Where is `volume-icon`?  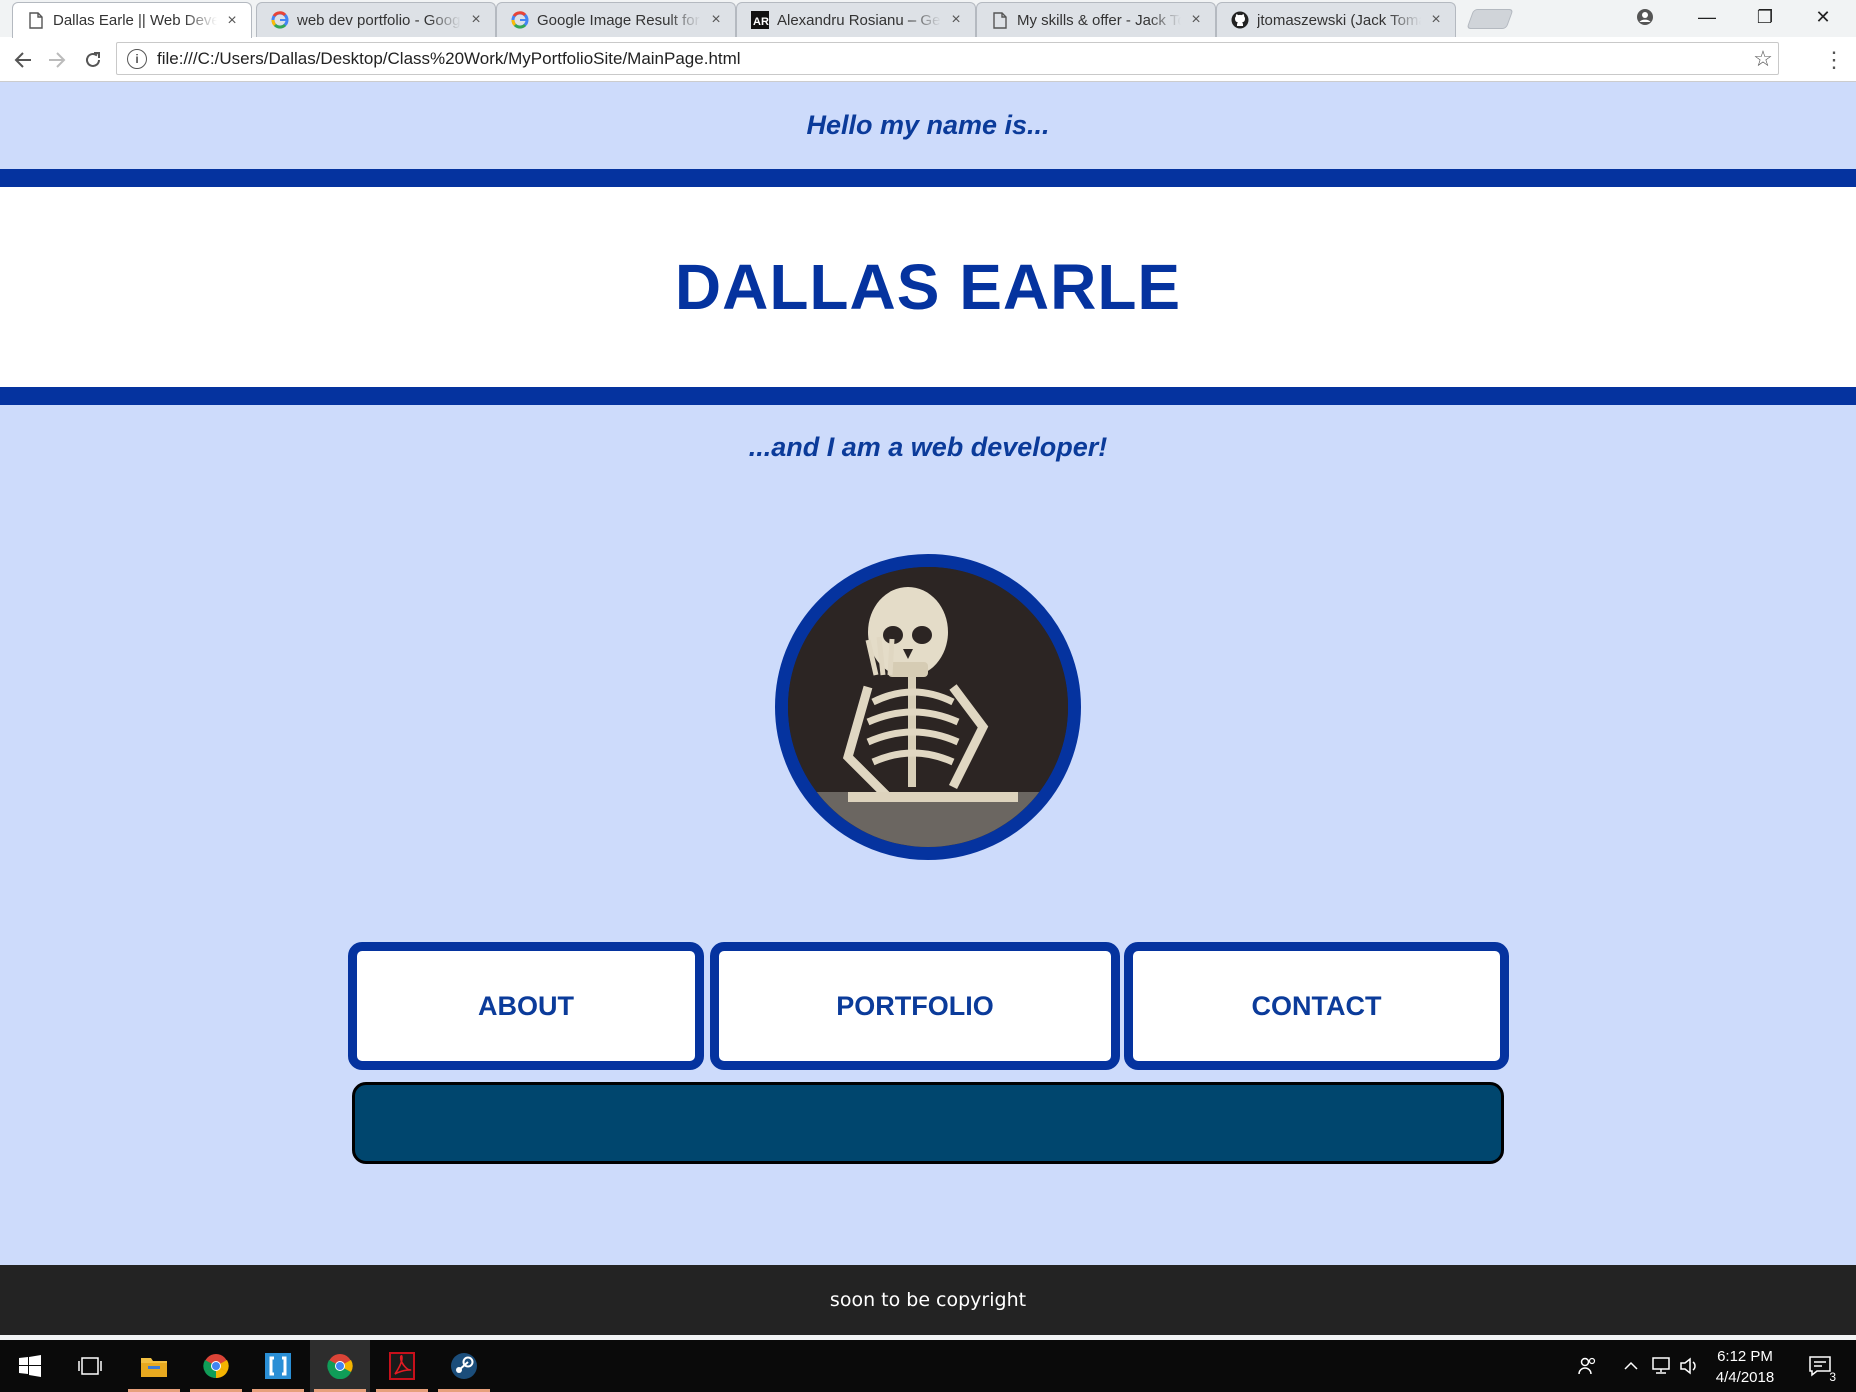
volume-icon is located at coordinates (1689, 1366).